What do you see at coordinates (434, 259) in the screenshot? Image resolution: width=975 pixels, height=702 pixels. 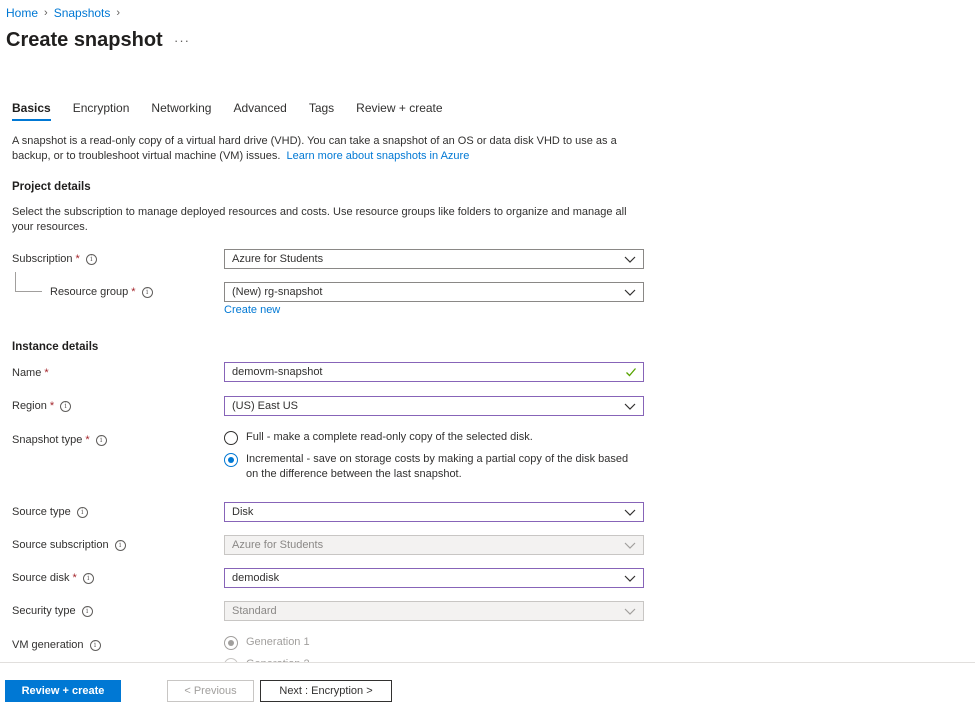 I see `subscription-dropdown: Azure for Students` at bounding box center [434, 259].